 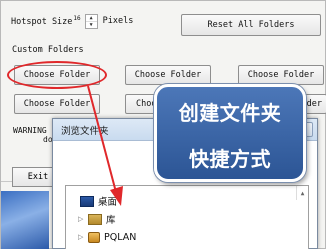 I want to click on desktop-icon, so click(x=87, y=201).